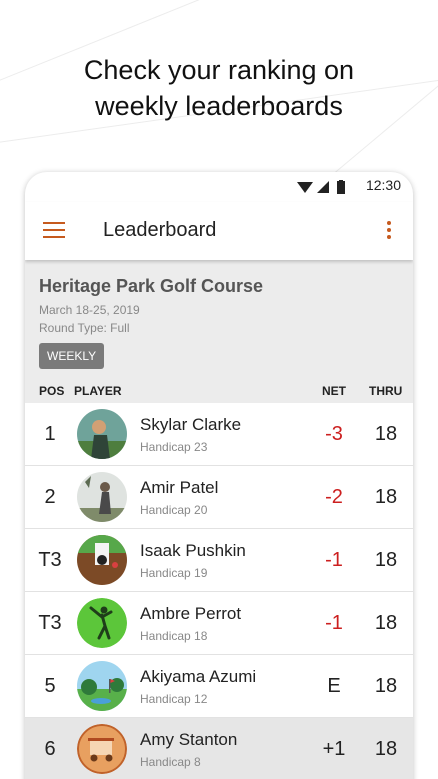  I want to click on round-type: Round Type: Full, so click(84, 328).